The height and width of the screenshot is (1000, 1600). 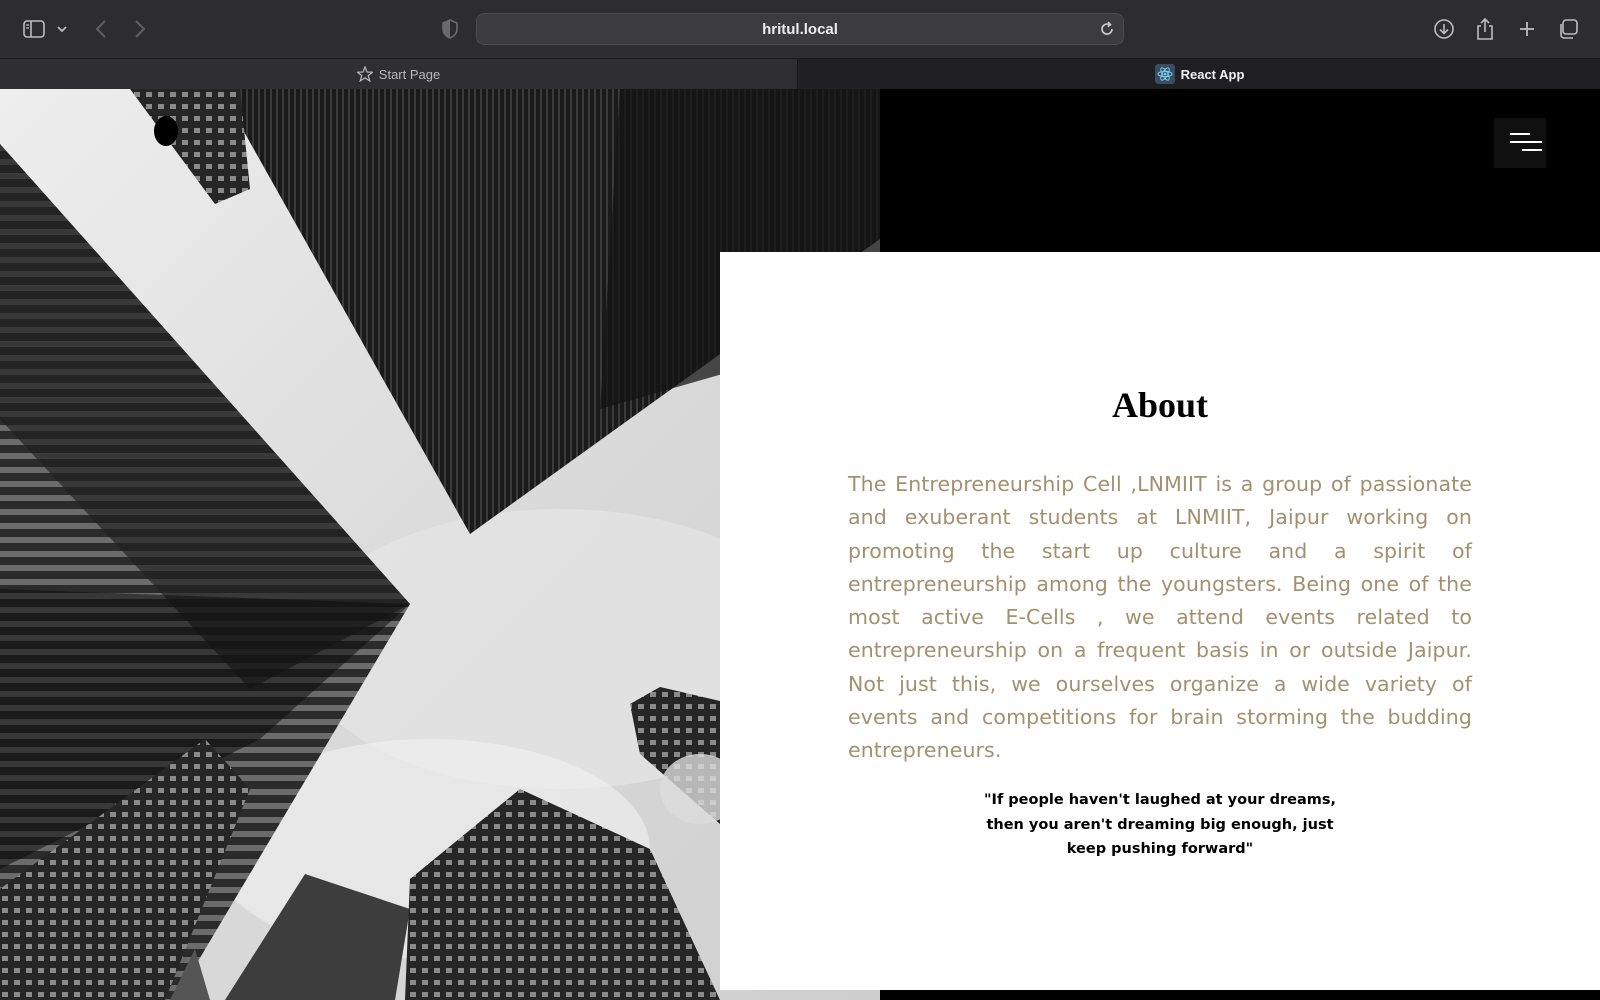 I want to click on address-bar: hritul.local, so click(x=800, y=29).